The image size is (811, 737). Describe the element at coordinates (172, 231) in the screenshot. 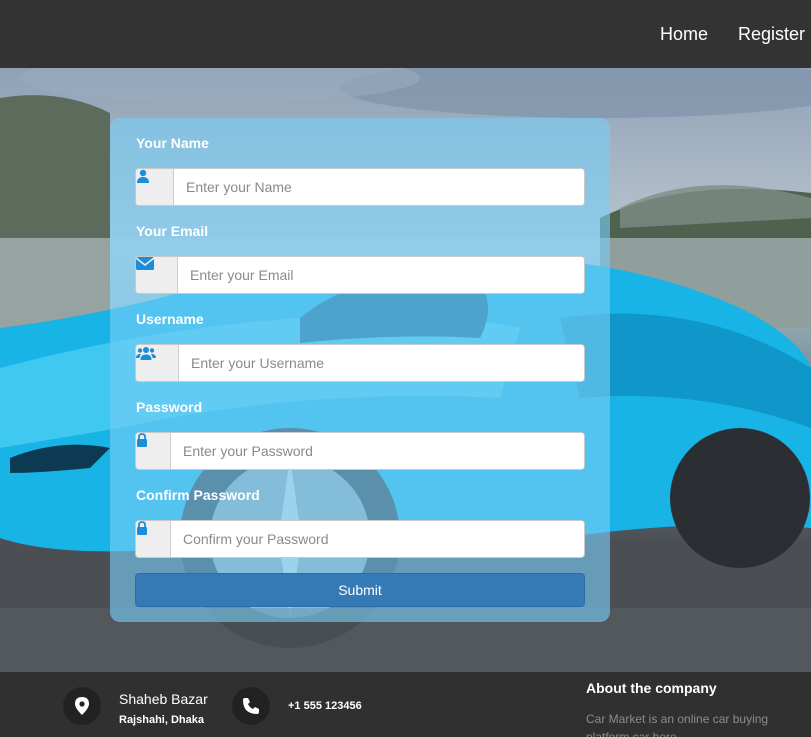

I see `email-label: Your Email` at that location.